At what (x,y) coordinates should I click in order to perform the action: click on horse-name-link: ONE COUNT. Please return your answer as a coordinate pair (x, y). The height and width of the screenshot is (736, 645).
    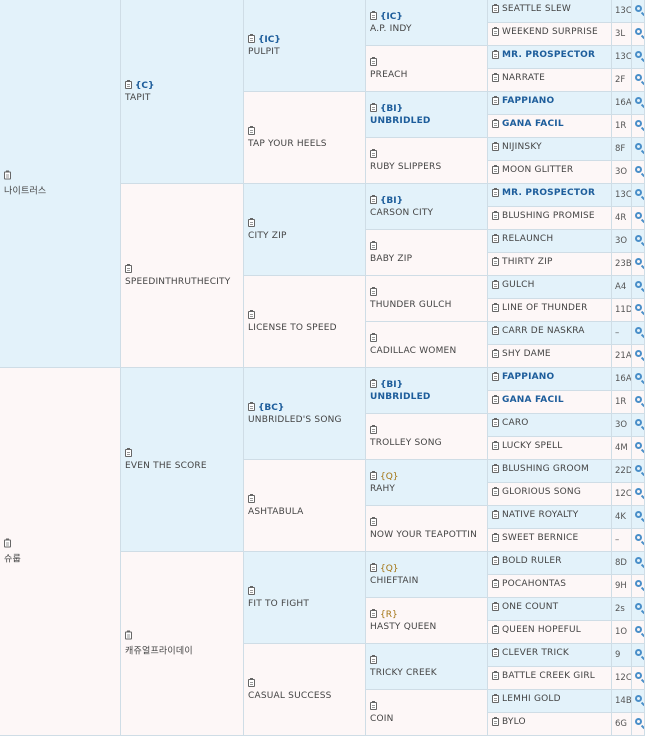
    Looking at the image, I should click on (530, 607).